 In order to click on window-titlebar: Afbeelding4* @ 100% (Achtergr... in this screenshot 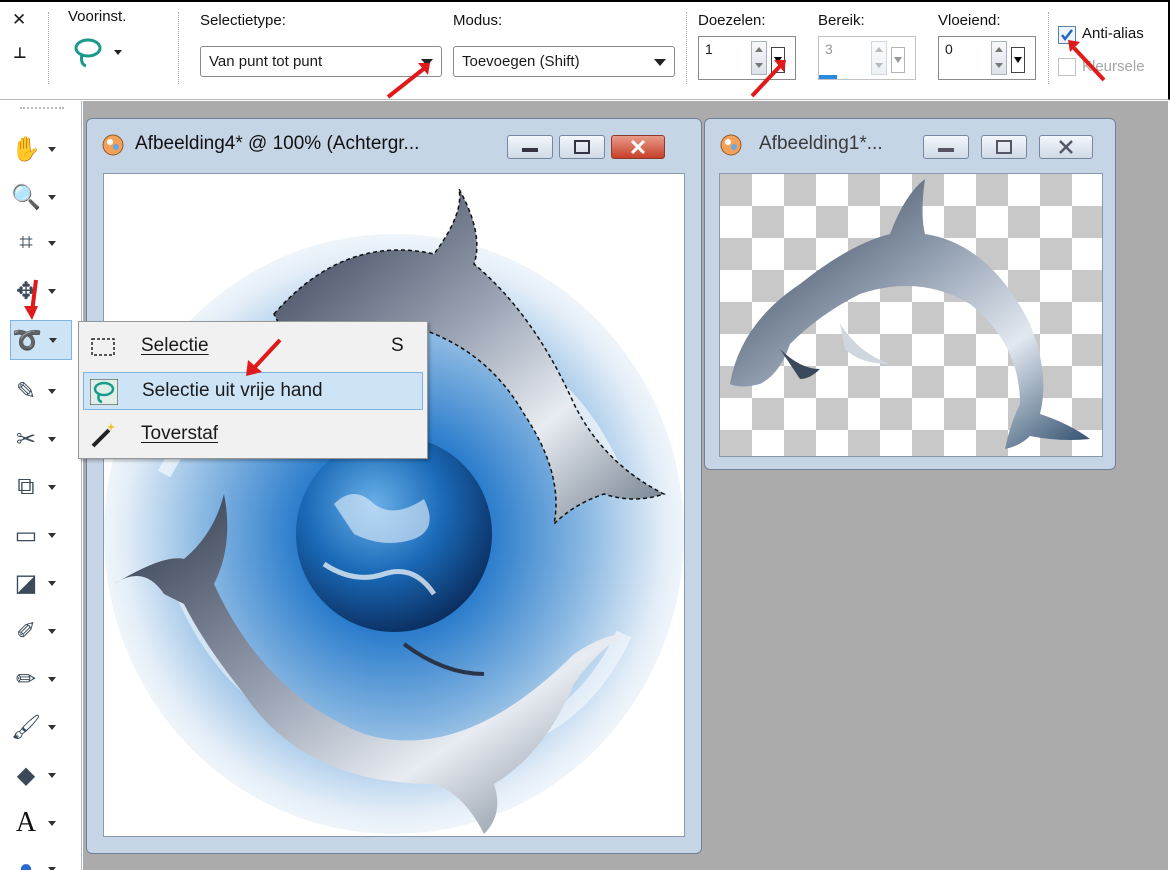, I will do `click(394, 143)`.